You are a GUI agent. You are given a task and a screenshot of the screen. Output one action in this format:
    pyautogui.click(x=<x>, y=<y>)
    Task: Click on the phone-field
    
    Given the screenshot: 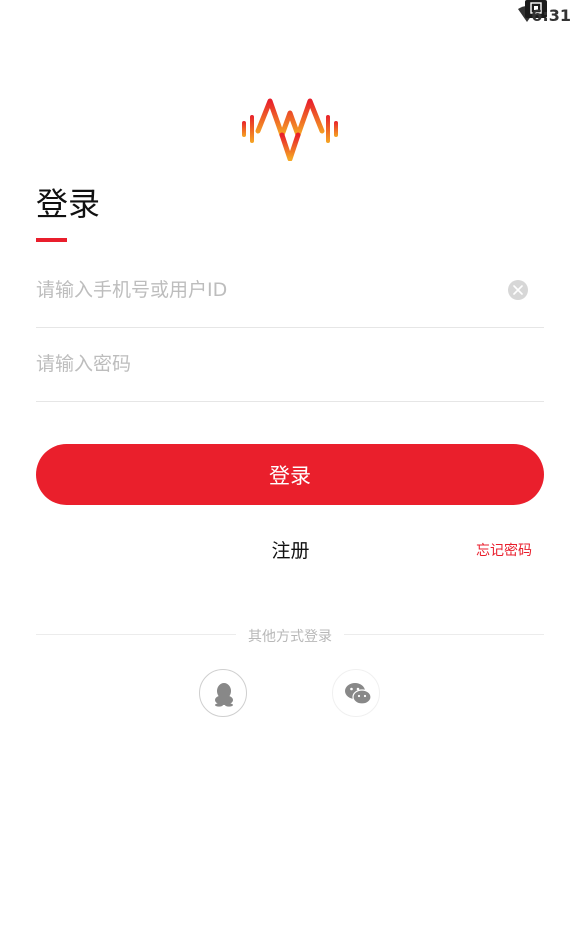 What is the action you would take?
    pyautogui.click(x=290, y=291)
    